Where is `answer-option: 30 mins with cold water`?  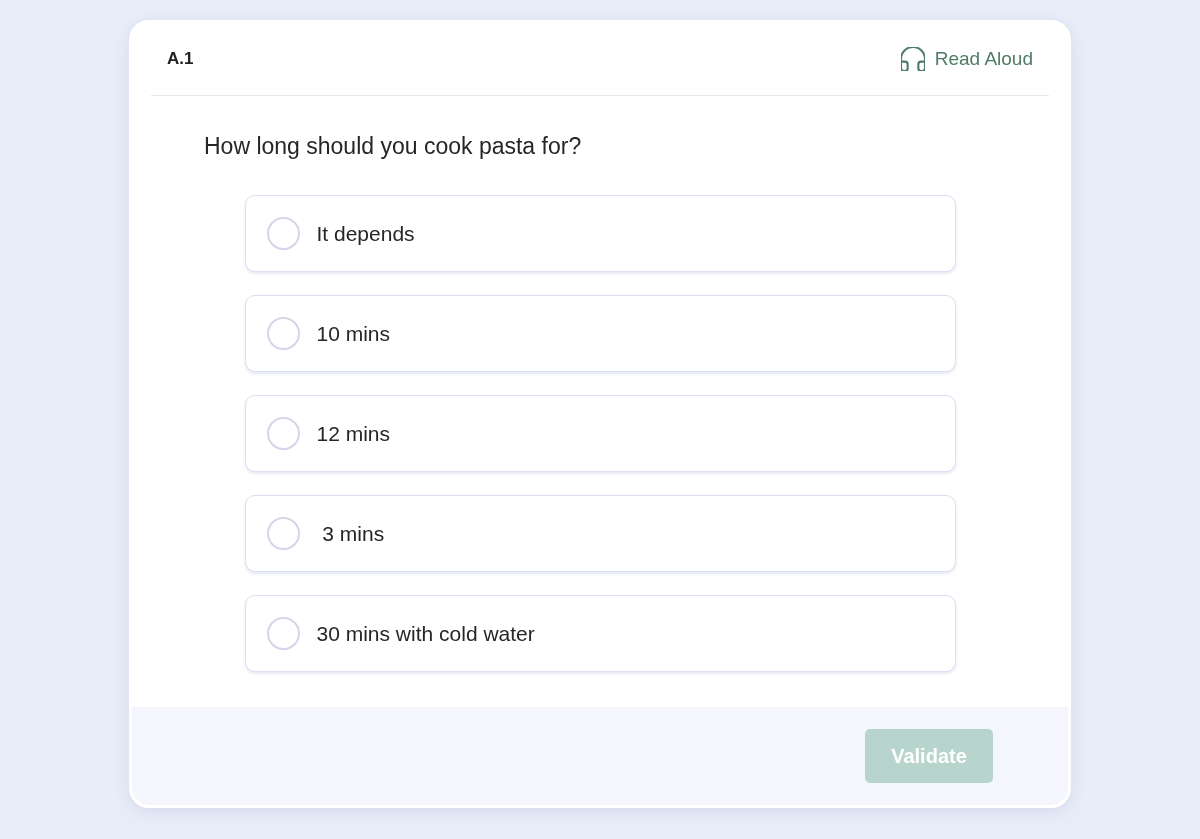 answer-option: 30 mins with cold water is located at coordinates (600, 633).